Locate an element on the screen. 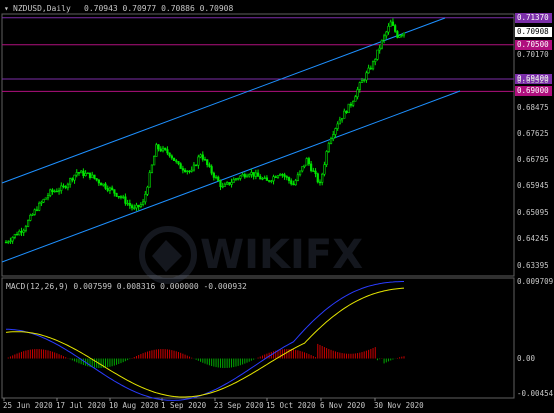 The height and width of the screenshot is (413, 554). wikifx-watermark: WIKIFX is located at coordinates (251, 255).